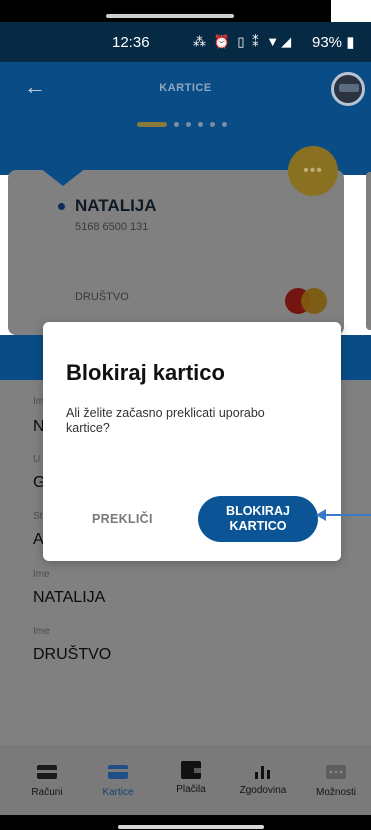  I want to click on nav-label: Kartice, so click(118, 792).